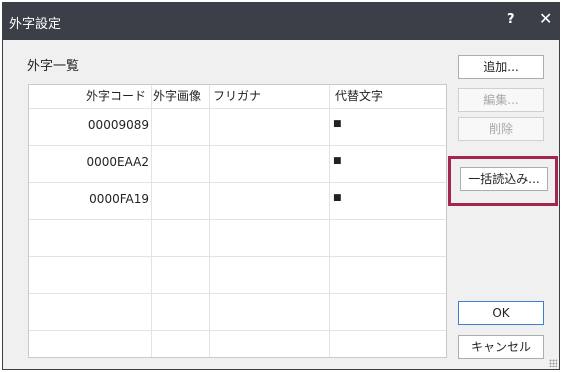  Describe the element at coordinates (181, 96) in the screenshot. I see `column-header-image: 外字画像` at that location.